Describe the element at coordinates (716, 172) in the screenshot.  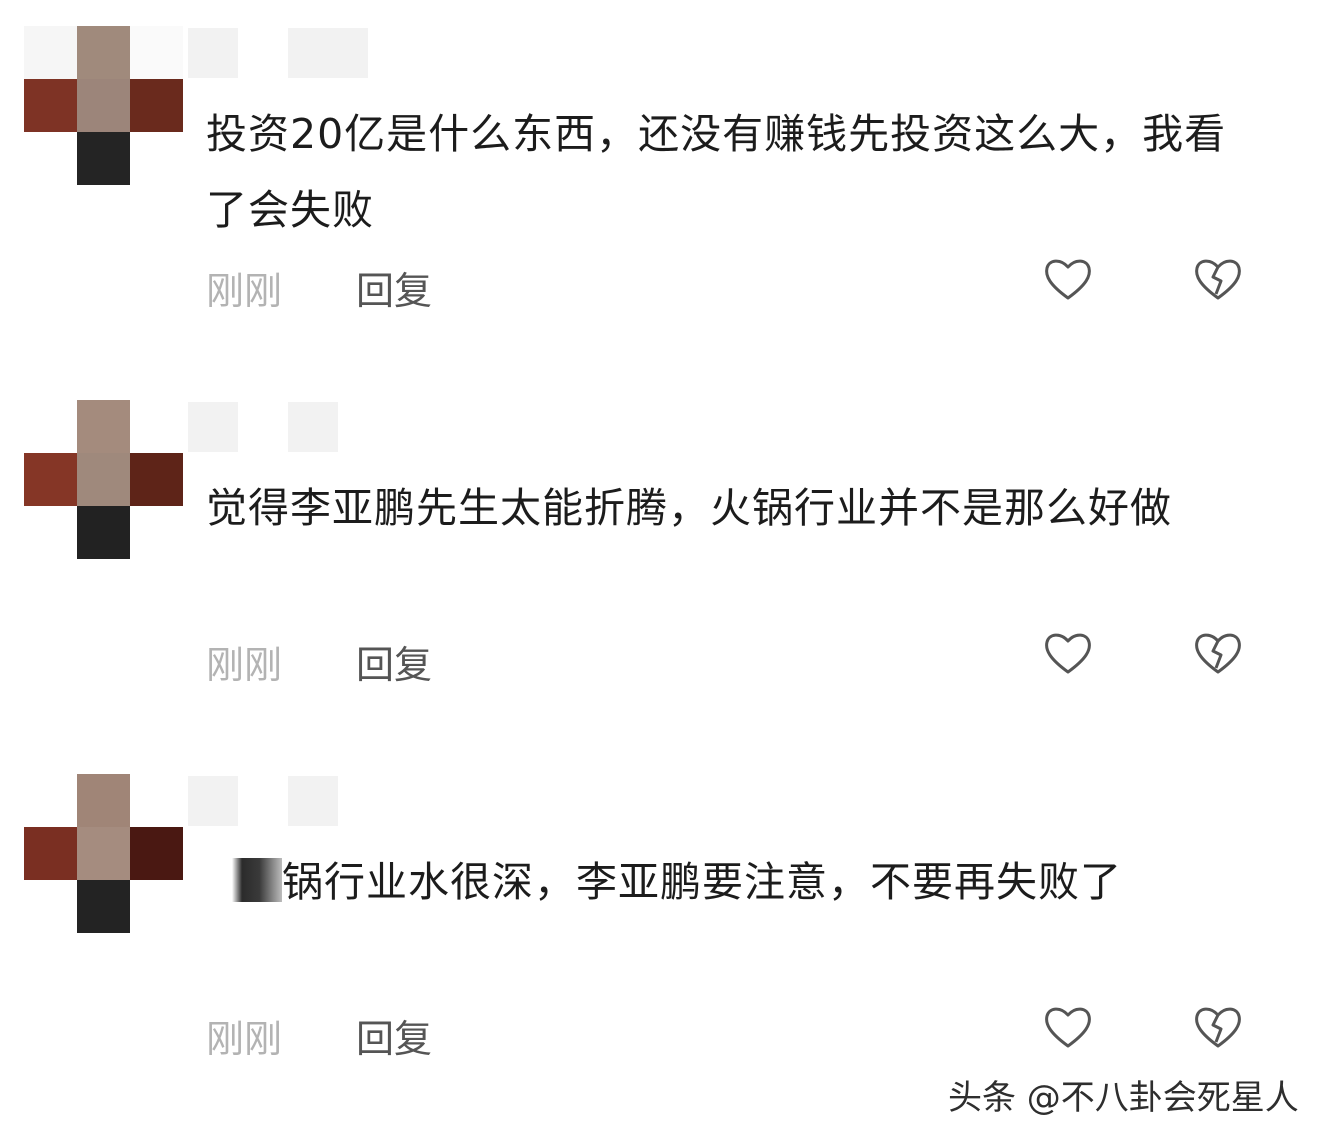
I see `comment-text: 投资20亿是什么东西，还没有赚钱先投资这么大，我看了会失败` at that location.